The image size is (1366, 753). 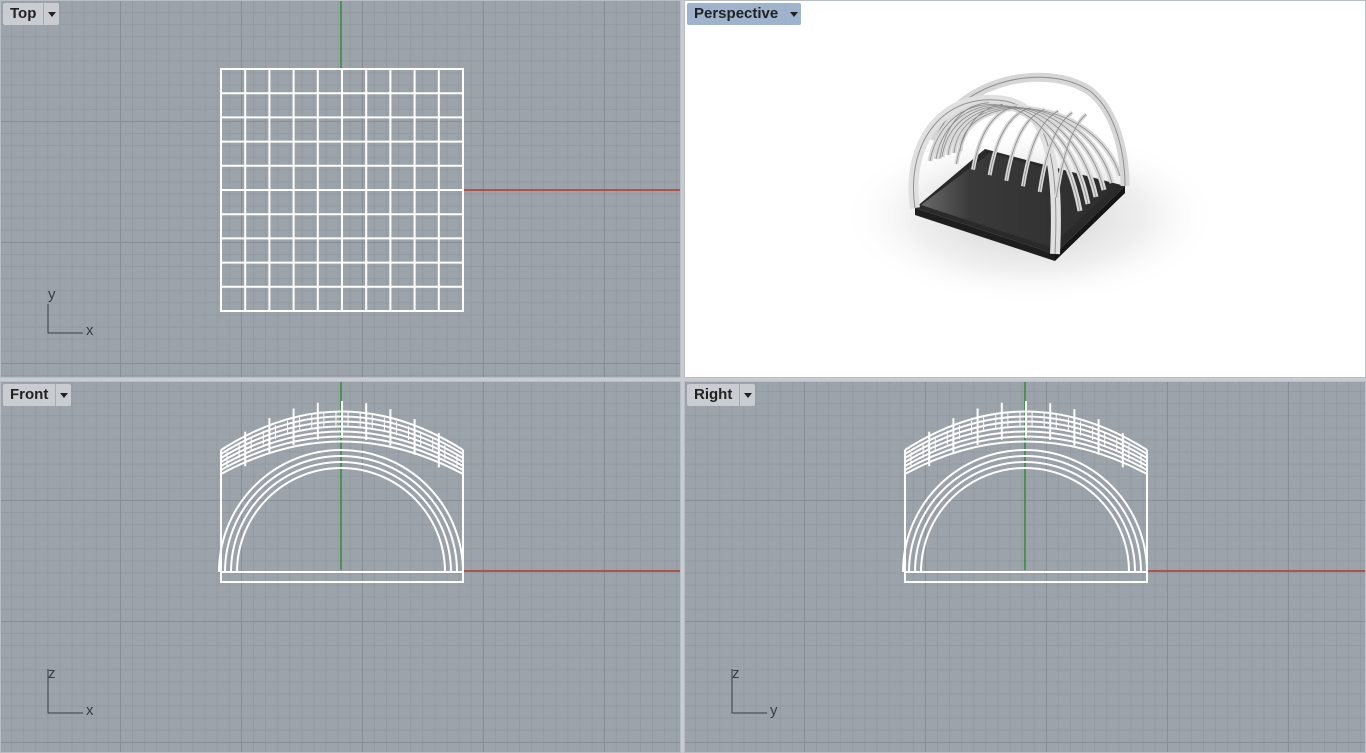 I want to click on axis-label-horizontal: y, so click(x=774, y=710).